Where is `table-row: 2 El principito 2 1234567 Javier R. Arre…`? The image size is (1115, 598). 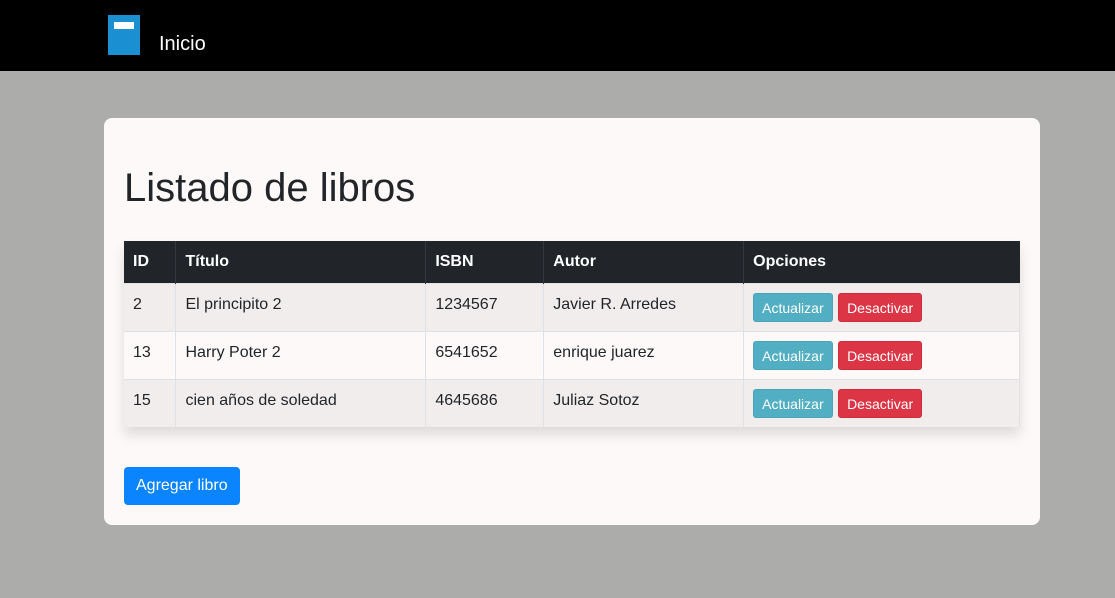
table-row: 2 El principito 2 1234567 Javier R. Arre… is located at coordinates (572, 307).